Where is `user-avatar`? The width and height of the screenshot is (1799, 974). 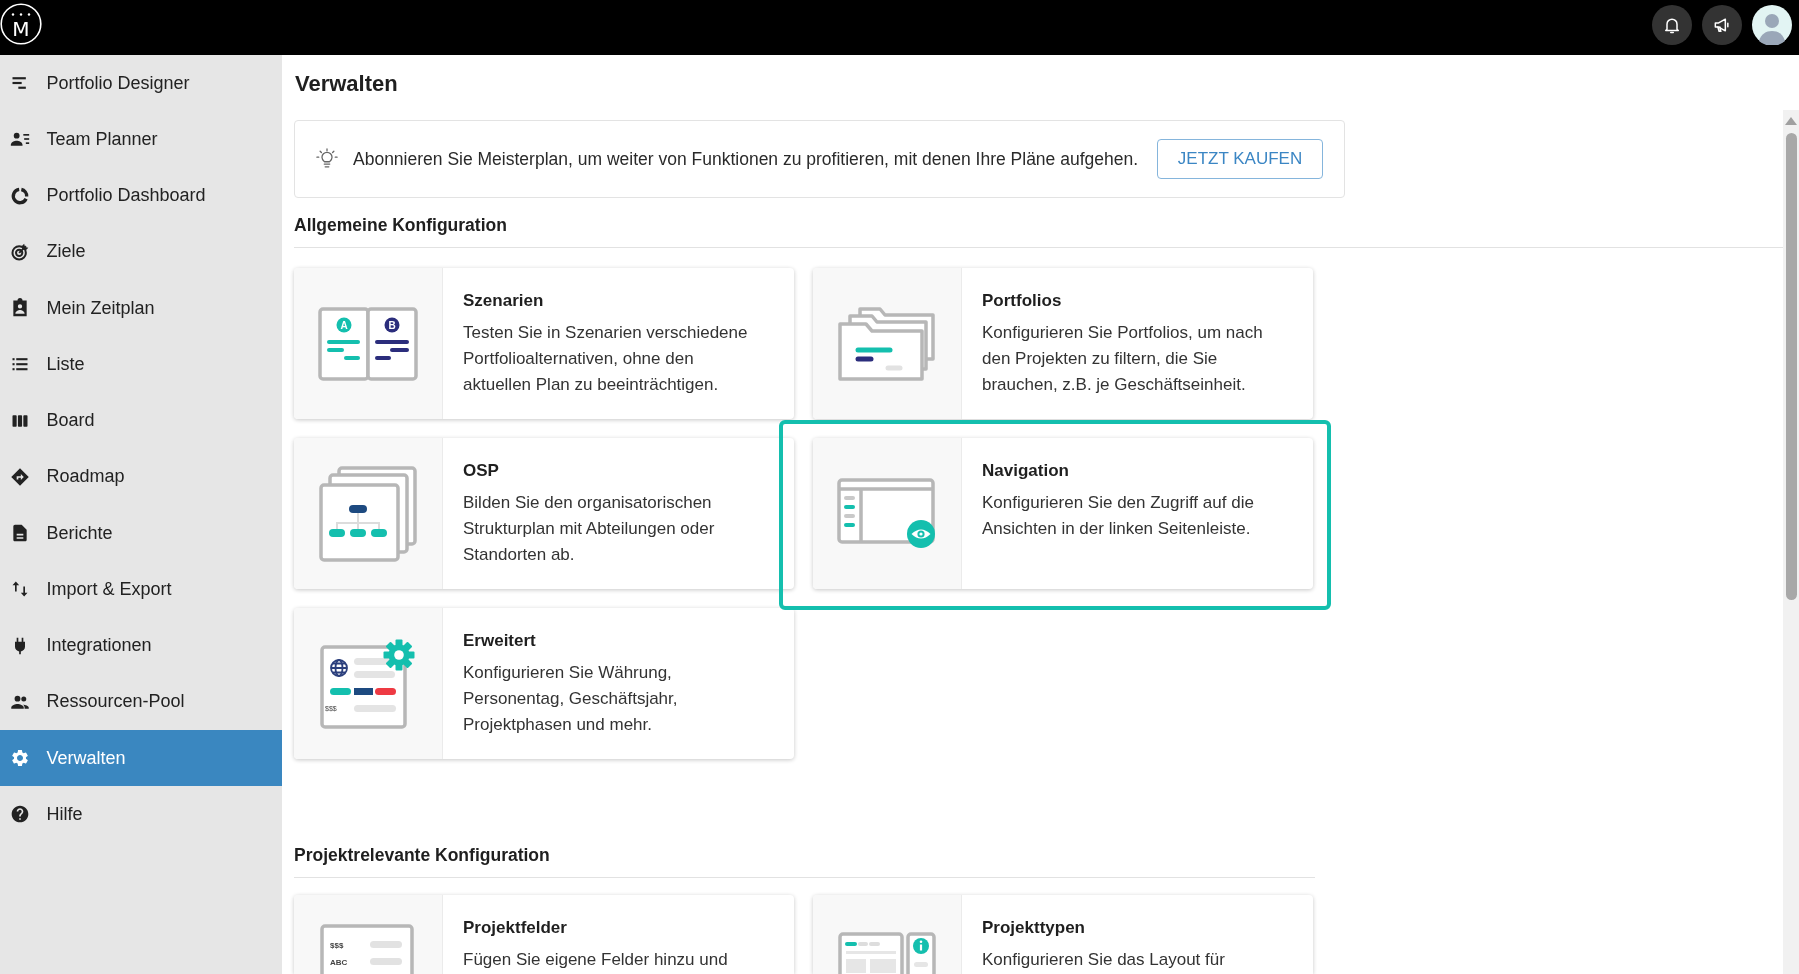
user-avatar is located at coordinates (1772, 25).